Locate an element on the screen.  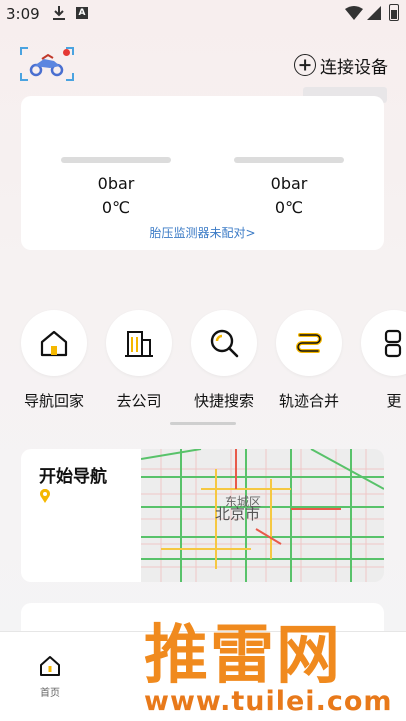
scroll-indicator is located at coordinates (203, 423).